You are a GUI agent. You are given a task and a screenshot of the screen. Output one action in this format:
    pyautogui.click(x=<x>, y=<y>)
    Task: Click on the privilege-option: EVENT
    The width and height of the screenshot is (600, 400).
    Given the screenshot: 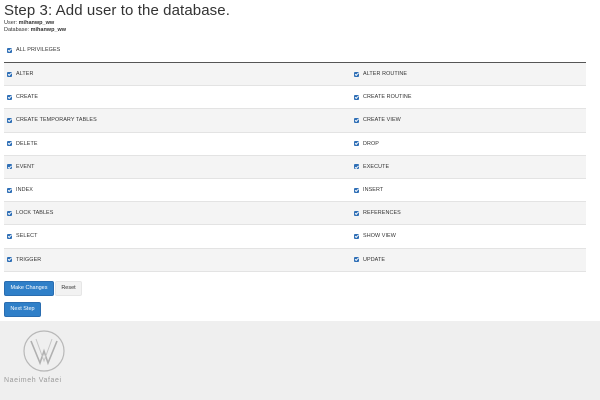 What is the action you would take?
    pyautogui.click(x=20, y=167)
    